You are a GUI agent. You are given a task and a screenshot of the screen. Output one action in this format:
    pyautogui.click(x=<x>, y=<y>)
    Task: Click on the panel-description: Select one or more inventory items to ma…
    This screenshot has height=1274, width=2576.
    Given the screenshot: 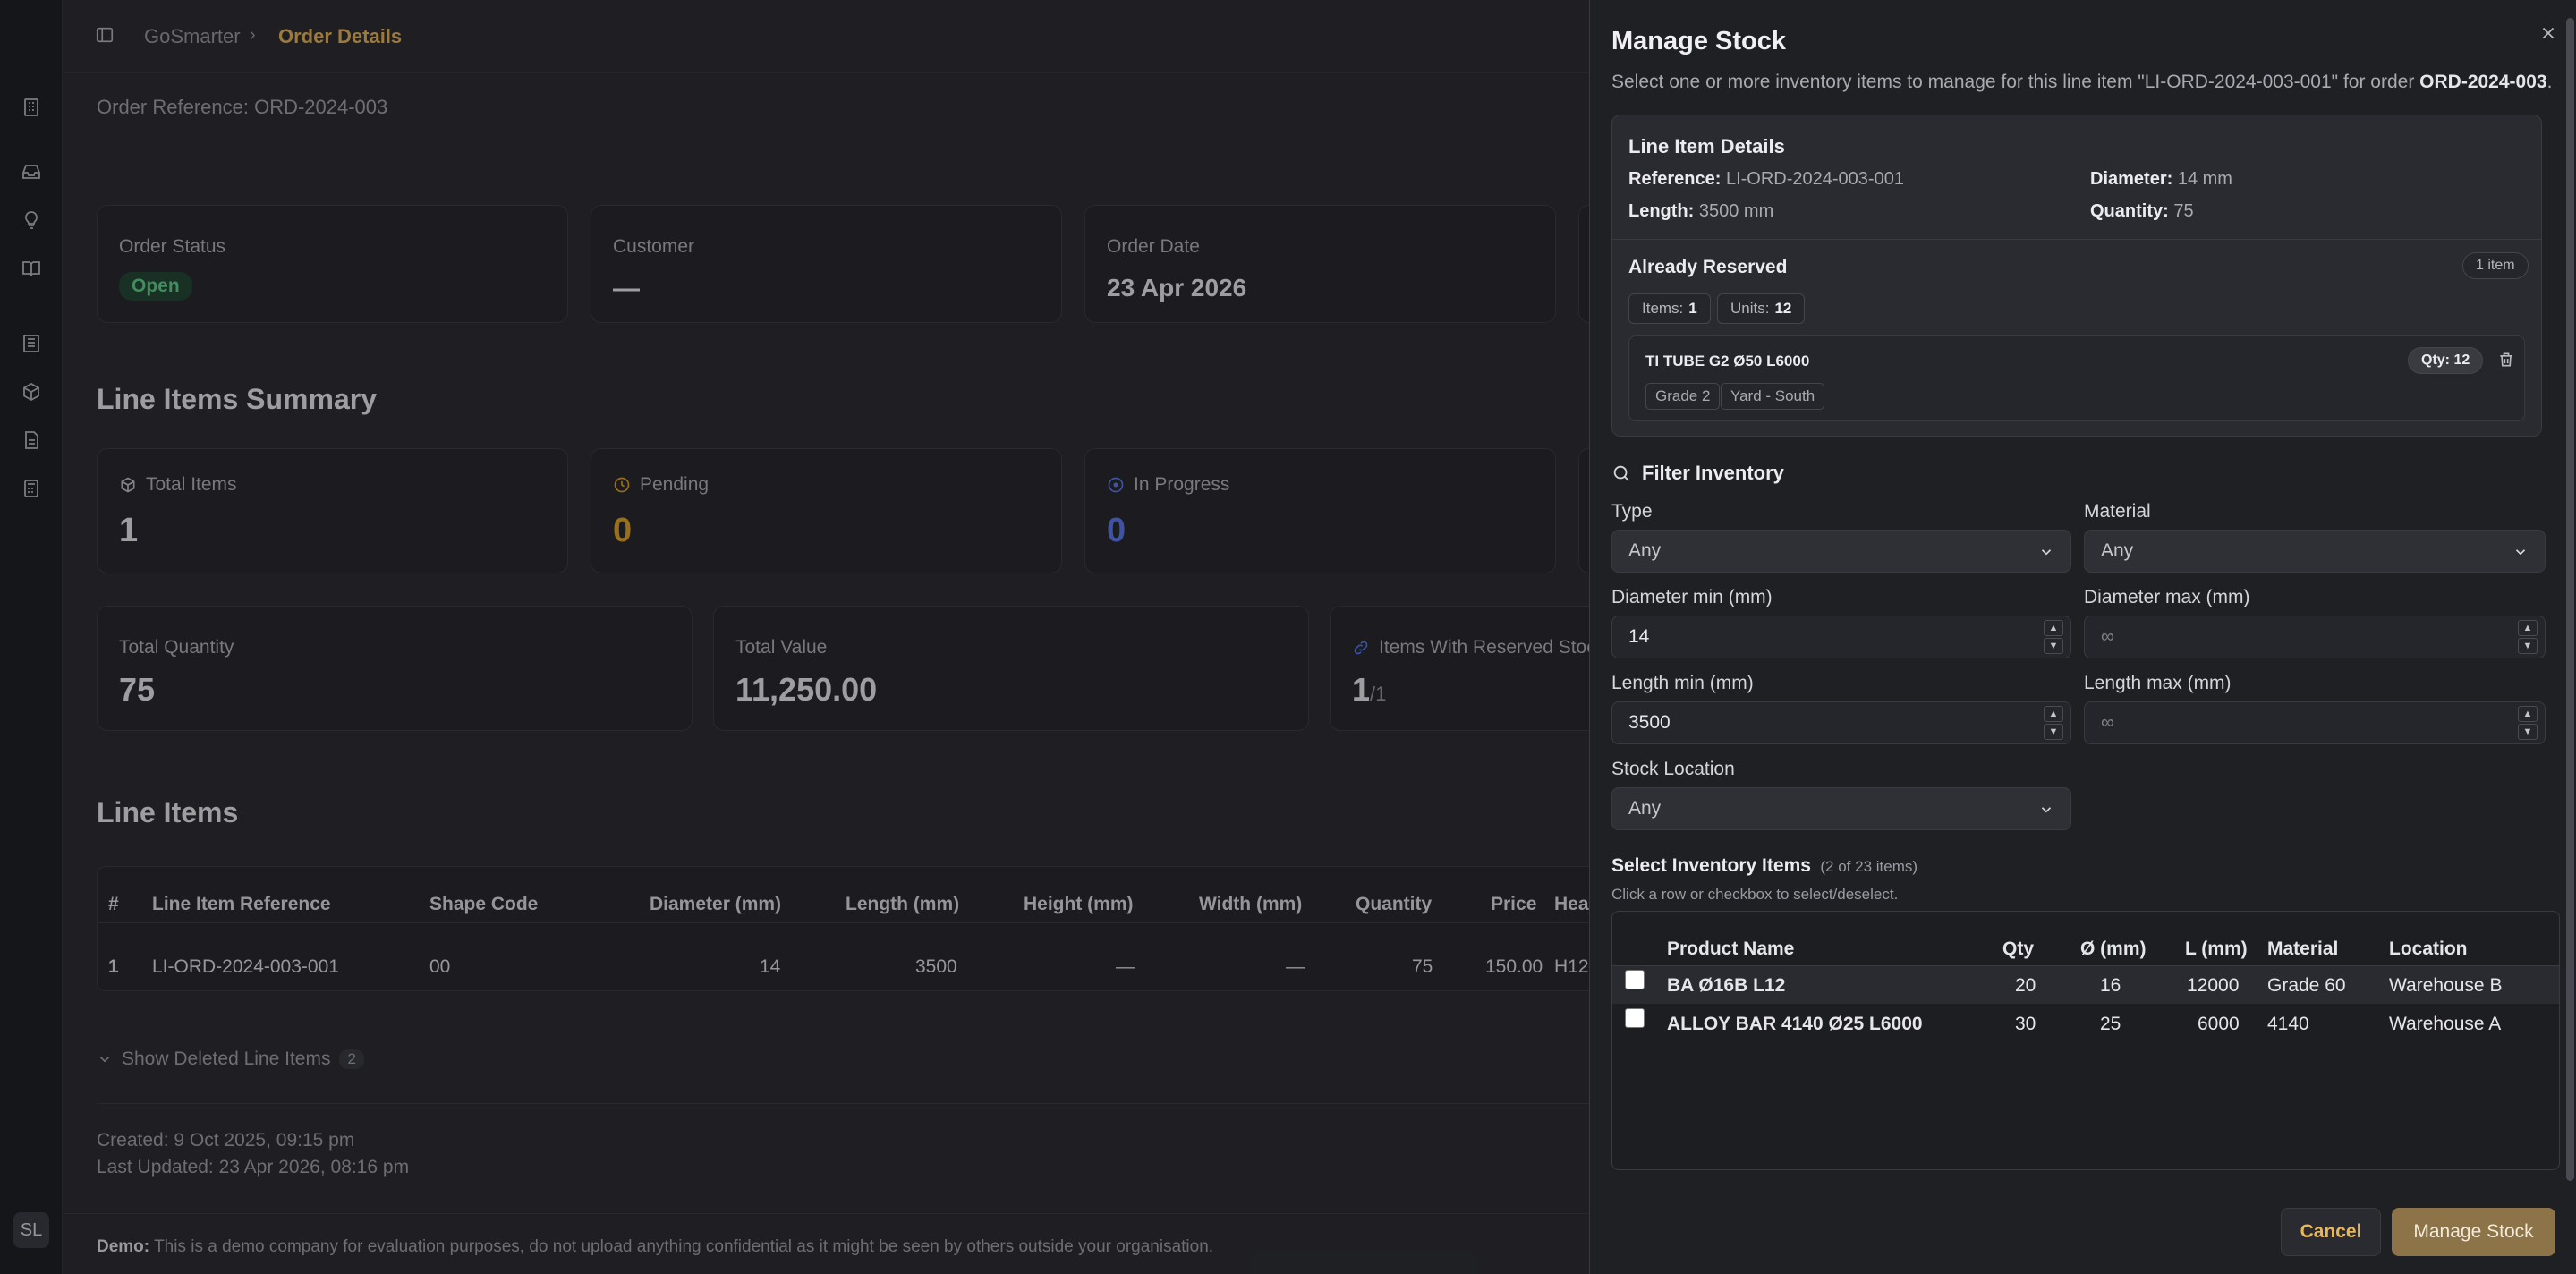 What is the action you would take?
    pyautogui.click(x=2082, y=82)
    